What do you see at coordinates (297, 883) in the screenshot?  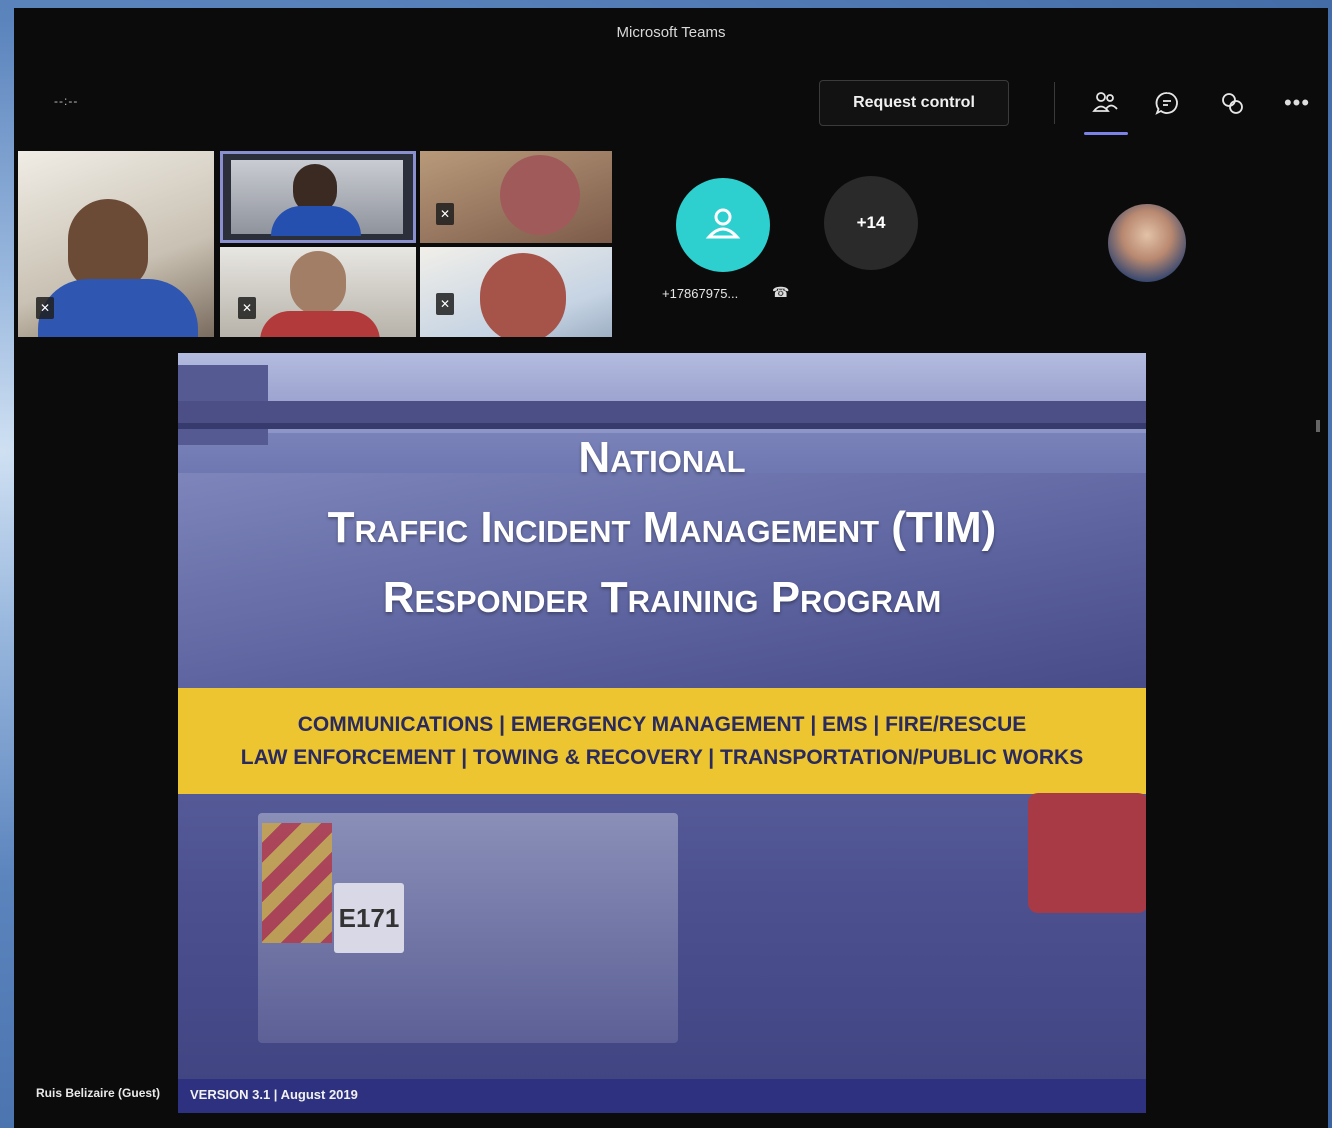 I see `truck-chevrons` at bounding box center [297, 883].